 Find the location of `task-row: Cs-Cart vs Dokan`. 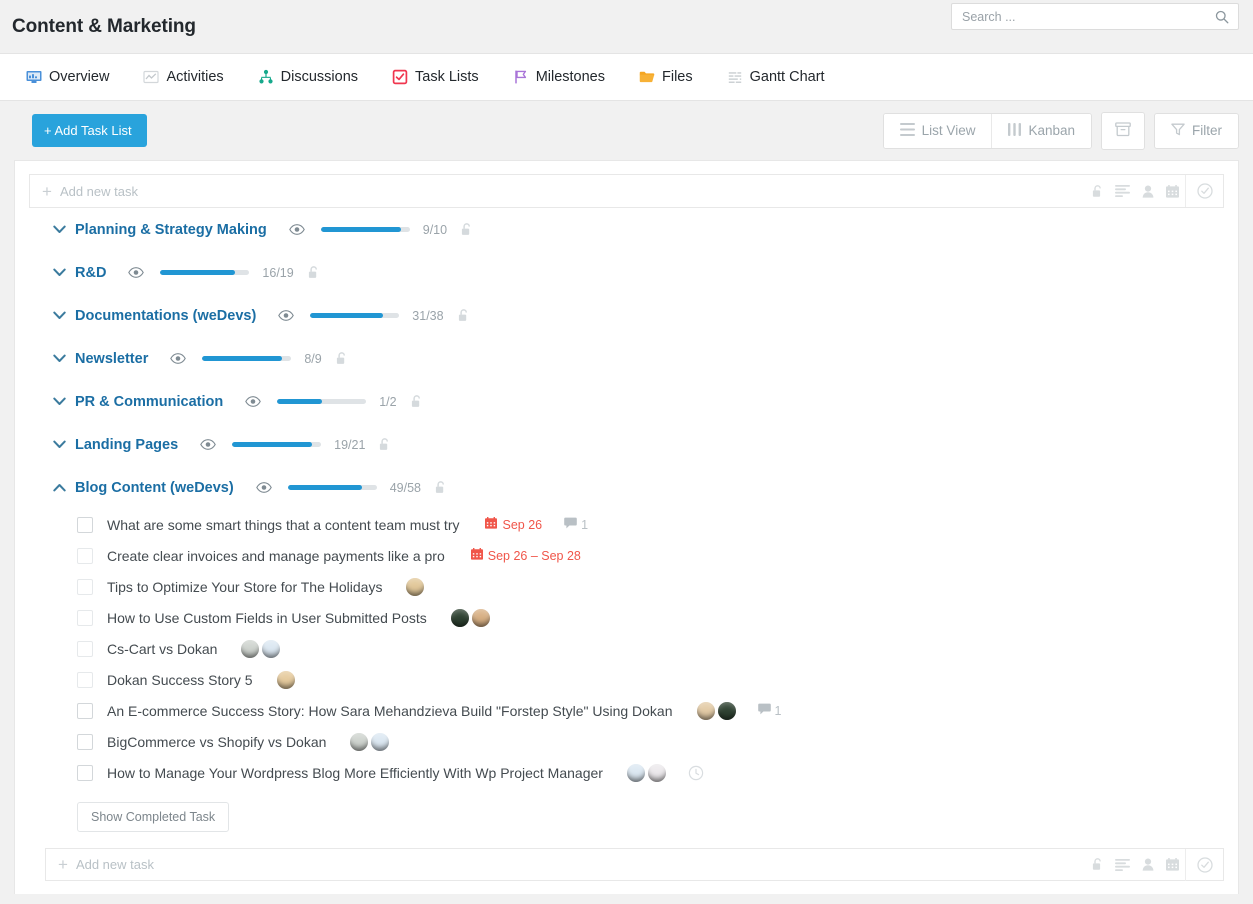

task-row: Cs-Cart vs Dokan is located at coordinates (626, 648).